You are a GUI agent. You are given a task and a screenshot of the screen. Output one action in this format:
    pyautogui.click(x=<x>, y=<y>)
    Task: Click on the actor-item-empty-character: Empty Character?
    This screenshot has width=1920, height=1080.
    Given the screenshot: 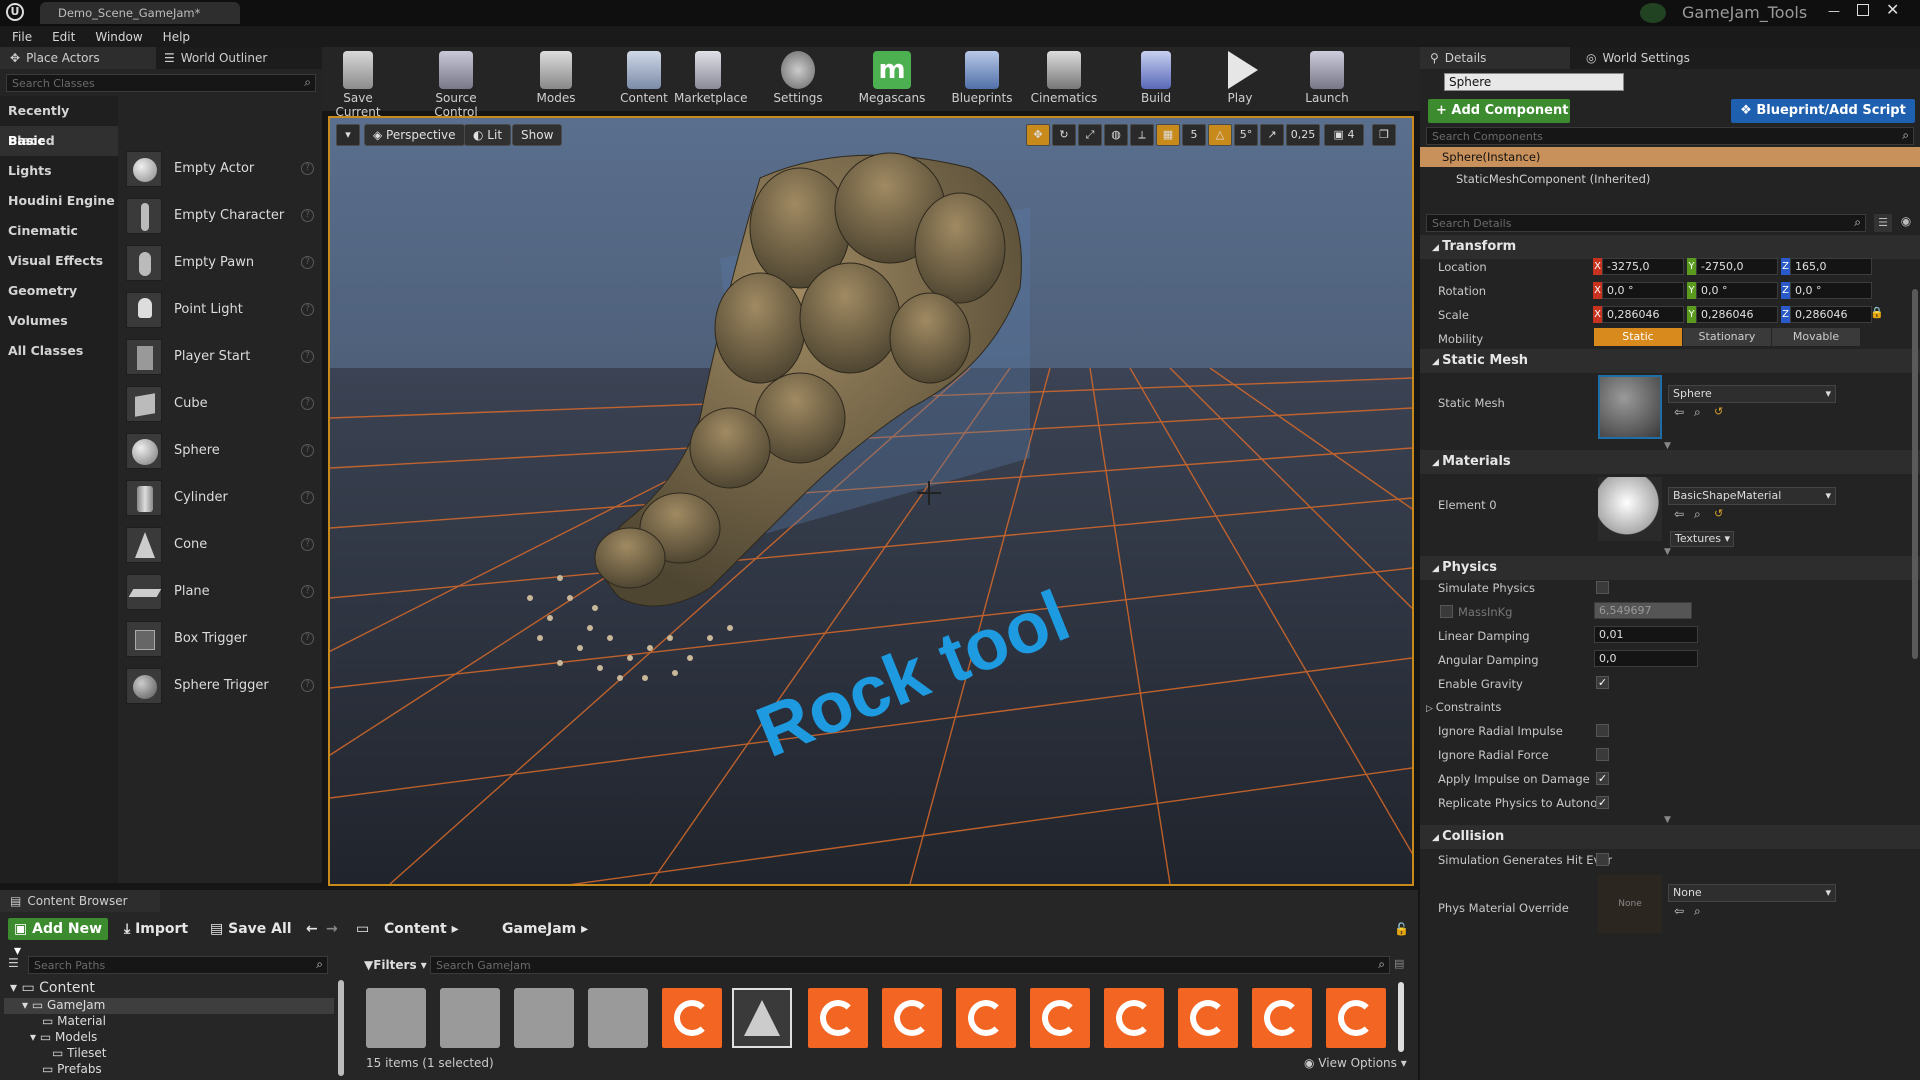 What is the action you would take?
    pyautogui.click(x=220, y=215)
    